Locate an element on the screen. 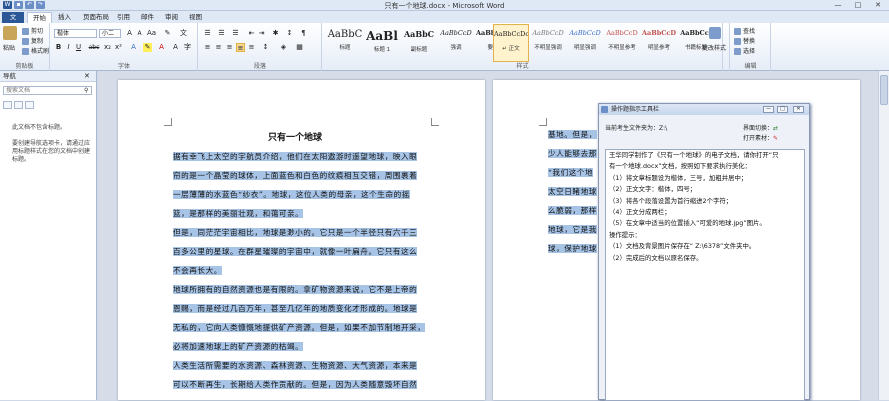 The image size is (889, 401). copy-icon is located at coordinates (25, 41).